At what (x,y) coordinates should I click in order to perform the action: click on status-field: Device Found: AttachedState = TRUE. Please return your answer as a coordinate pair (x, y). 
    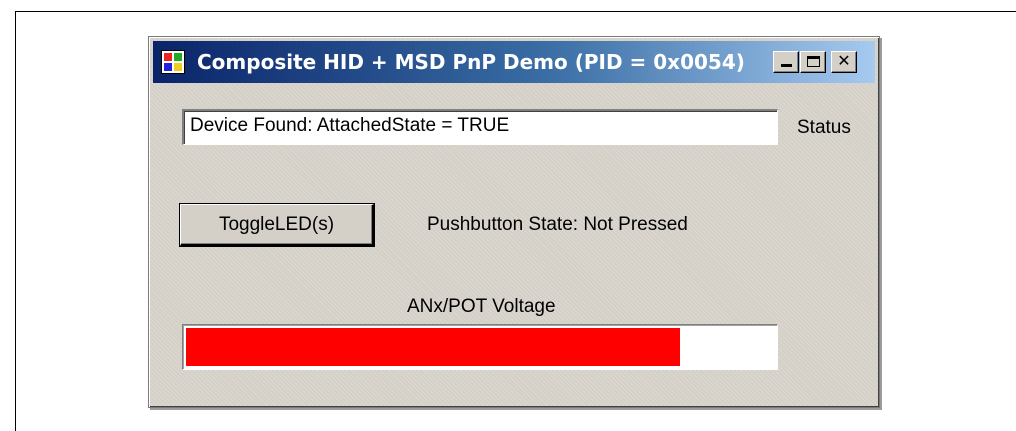
    Looking at the image, I should click on (480, 127).